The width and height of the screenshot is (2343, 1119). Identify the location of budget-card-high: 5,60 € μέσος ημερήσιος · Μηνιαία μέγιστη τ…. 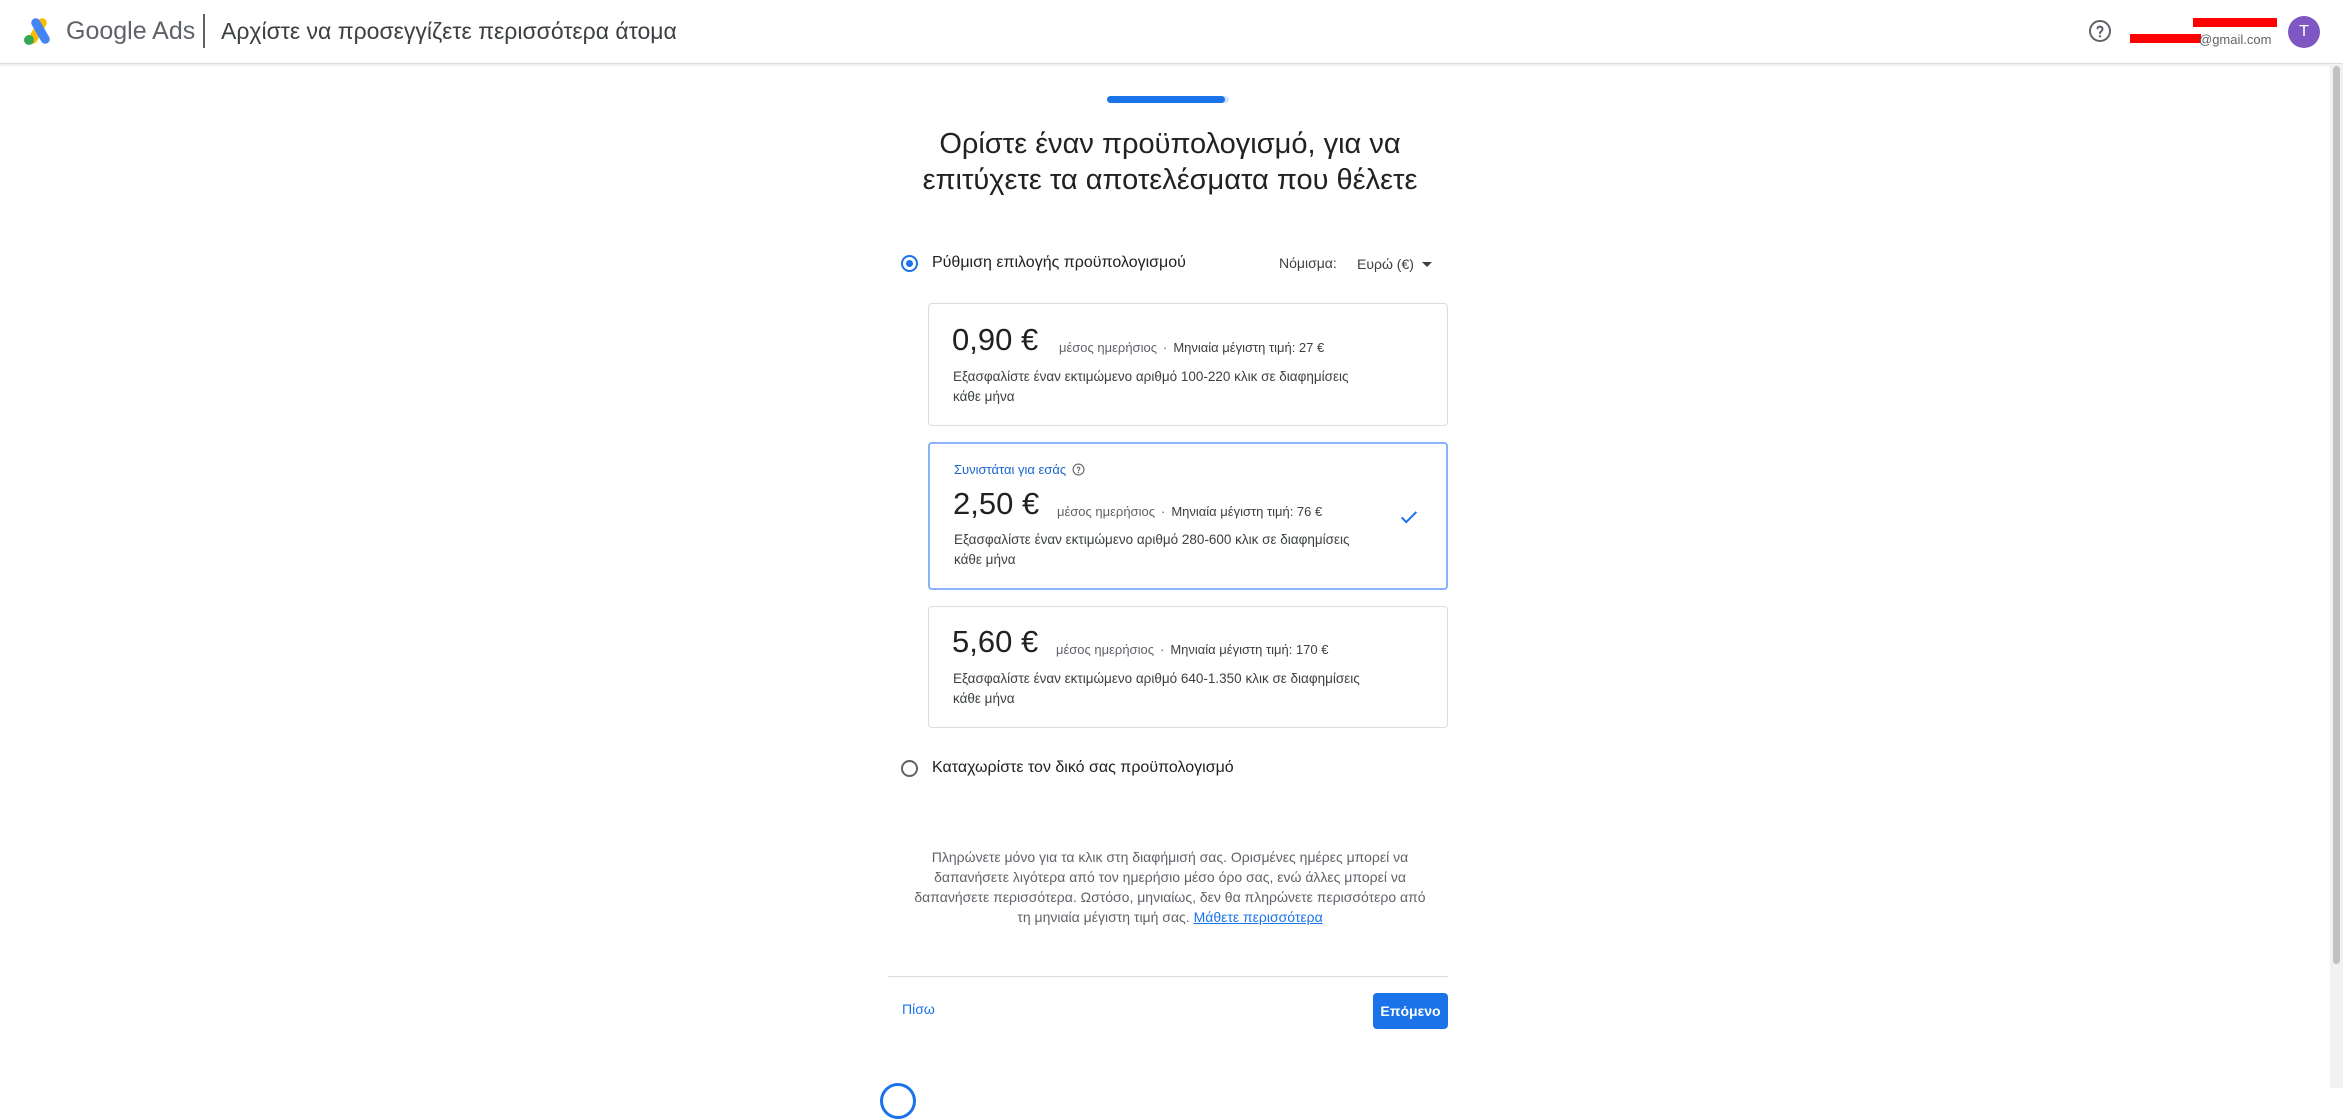
(1188, 667).